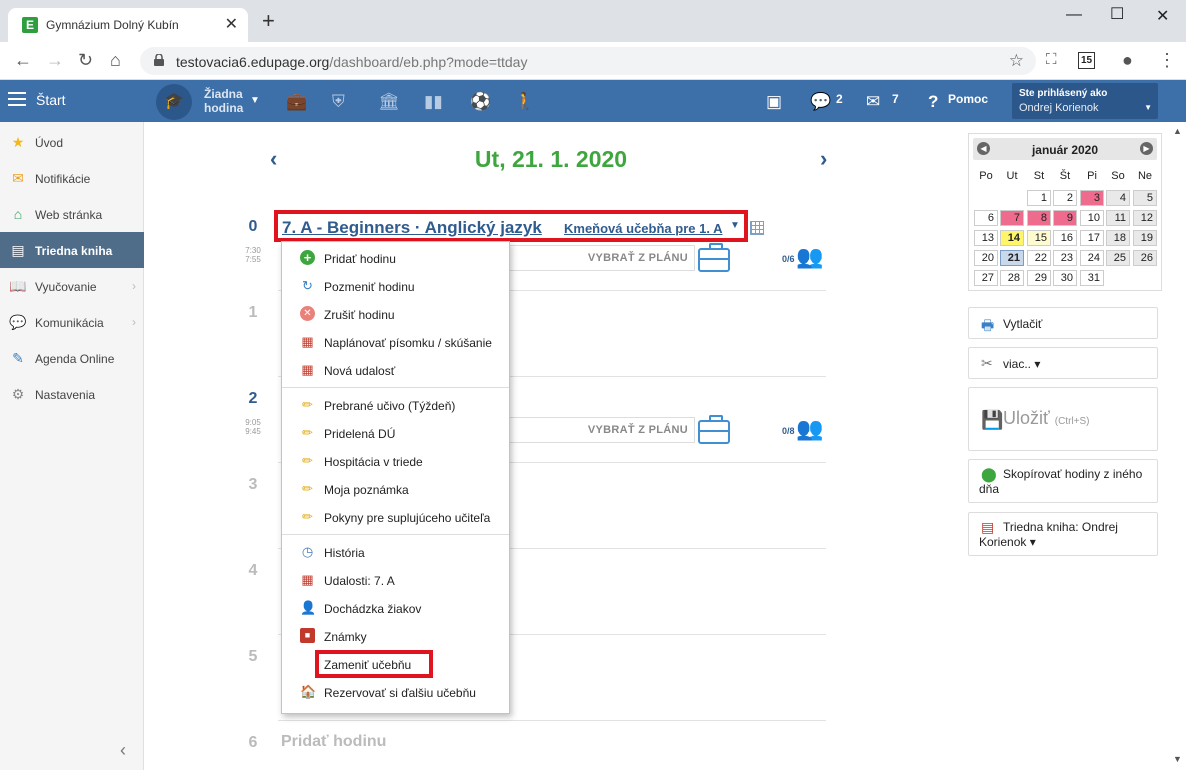  What do you see at coordinates (395, 432) in the screenshot?
I see `menu-item-homework: ✏ Pridelená DÚ` at bounding box center [395, 432].